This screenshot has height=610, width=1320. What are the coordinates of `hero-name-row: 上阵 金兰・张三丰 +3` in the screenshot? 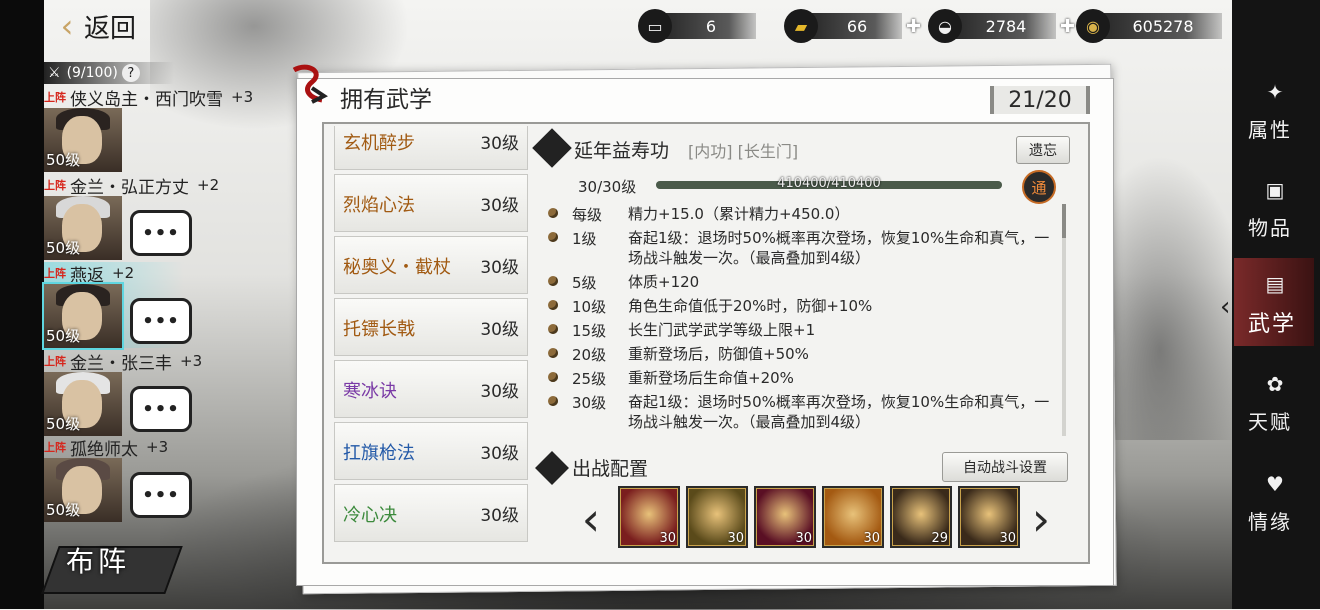 It's located at (174, 362).